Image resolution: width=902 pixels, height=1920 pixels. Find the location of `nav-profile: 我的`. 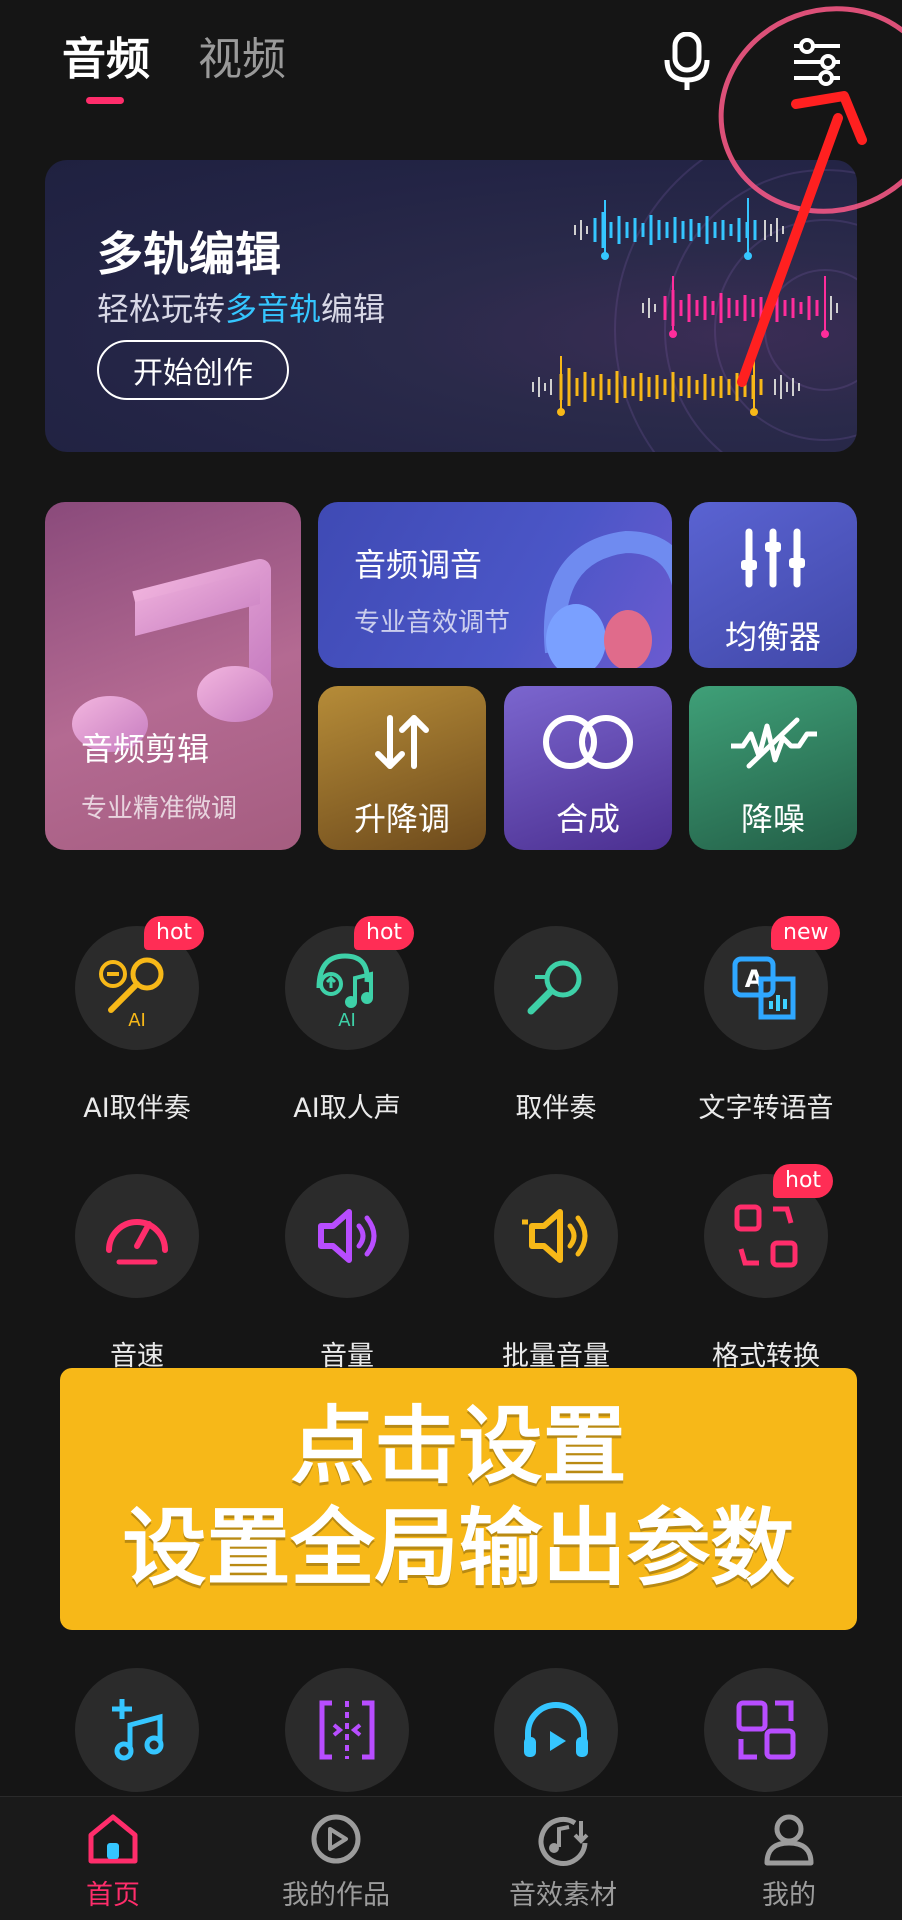

nav-profile: 我的 is located at coordinates (789, 1864).